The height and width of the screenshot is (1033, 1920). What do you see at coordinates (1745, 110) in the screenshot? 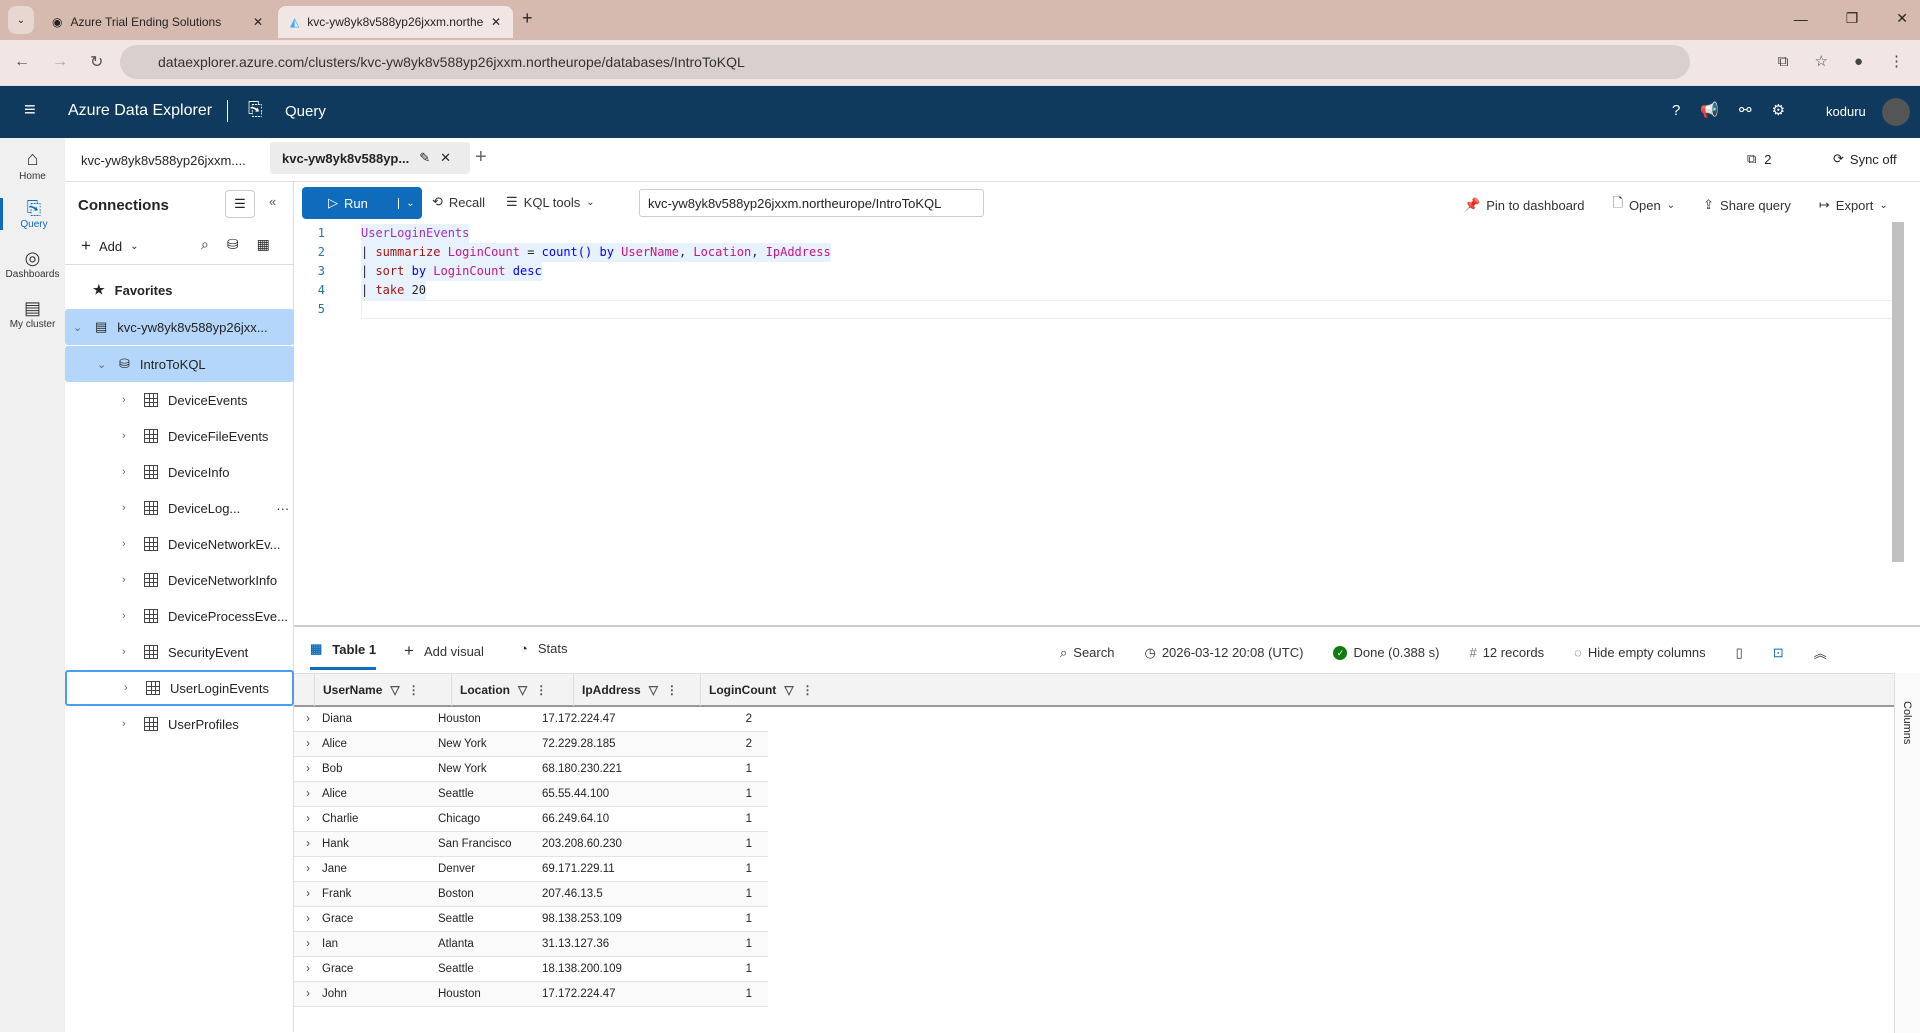
I see `share-icon: ⚯` at bounding box center [1745, 110].